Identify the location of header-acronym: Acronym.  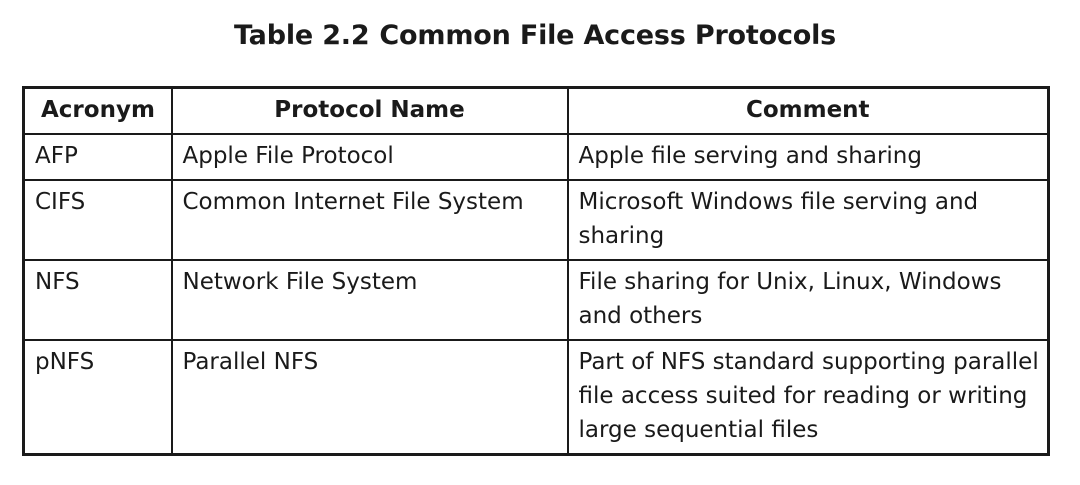
(97, 110).